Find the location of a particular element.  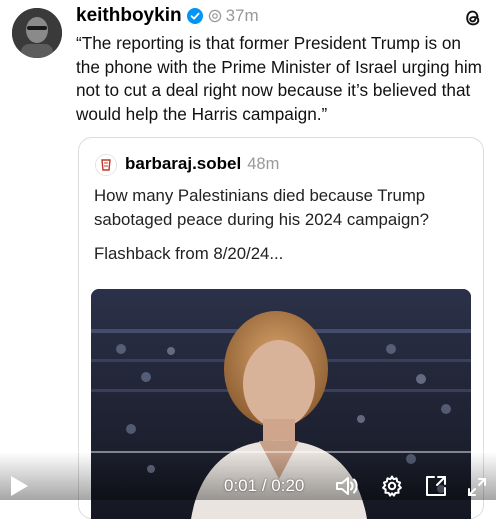

quoted-post-header: barbaraj.sobel 48m is located at coordinates (202, 164).